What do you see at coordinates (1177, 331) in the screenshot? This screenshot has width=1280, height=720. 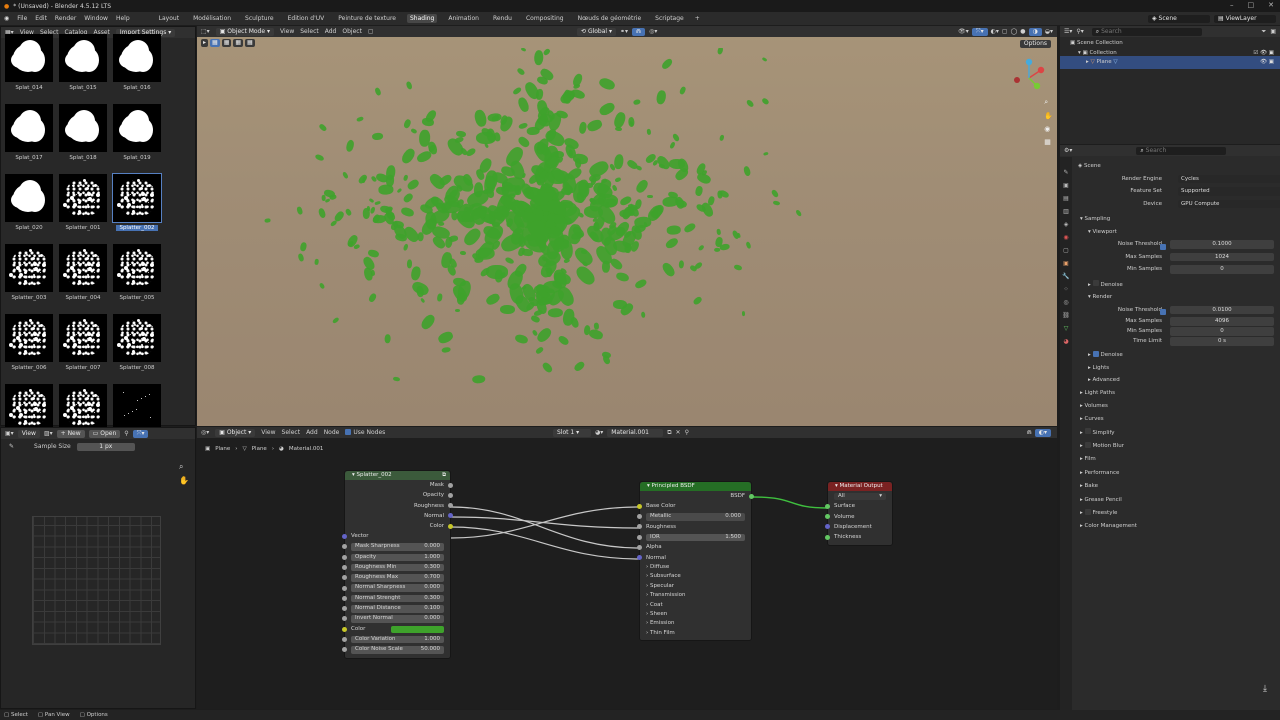 I see `r-min-row: Min Samples 0` at bounding box center [1177, 331].